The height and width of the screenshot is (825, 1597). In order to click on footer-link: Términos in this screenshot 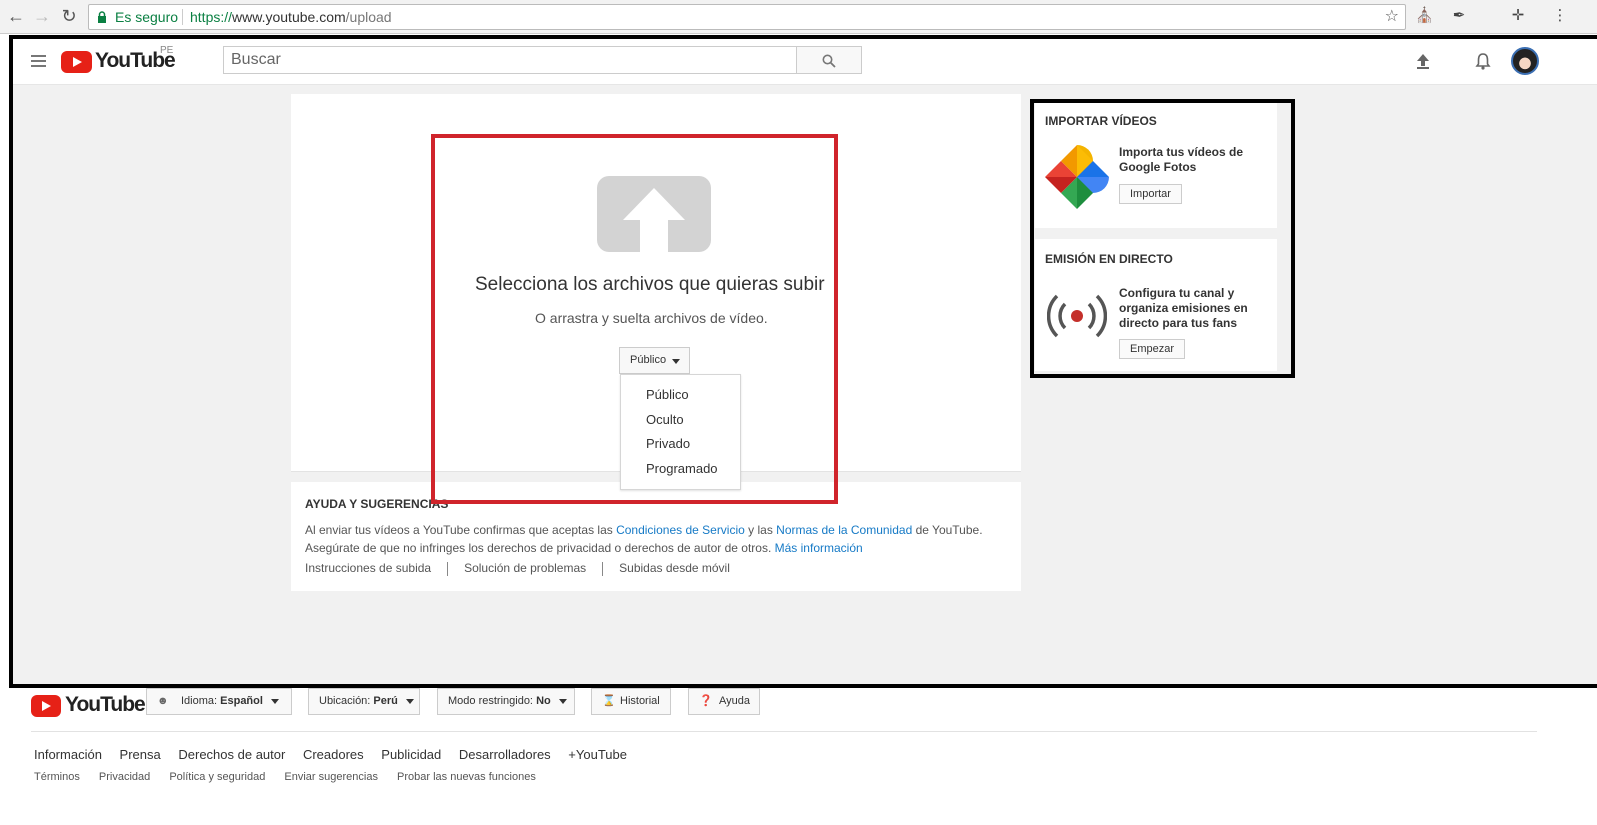, I will do `click(57, 777)`.